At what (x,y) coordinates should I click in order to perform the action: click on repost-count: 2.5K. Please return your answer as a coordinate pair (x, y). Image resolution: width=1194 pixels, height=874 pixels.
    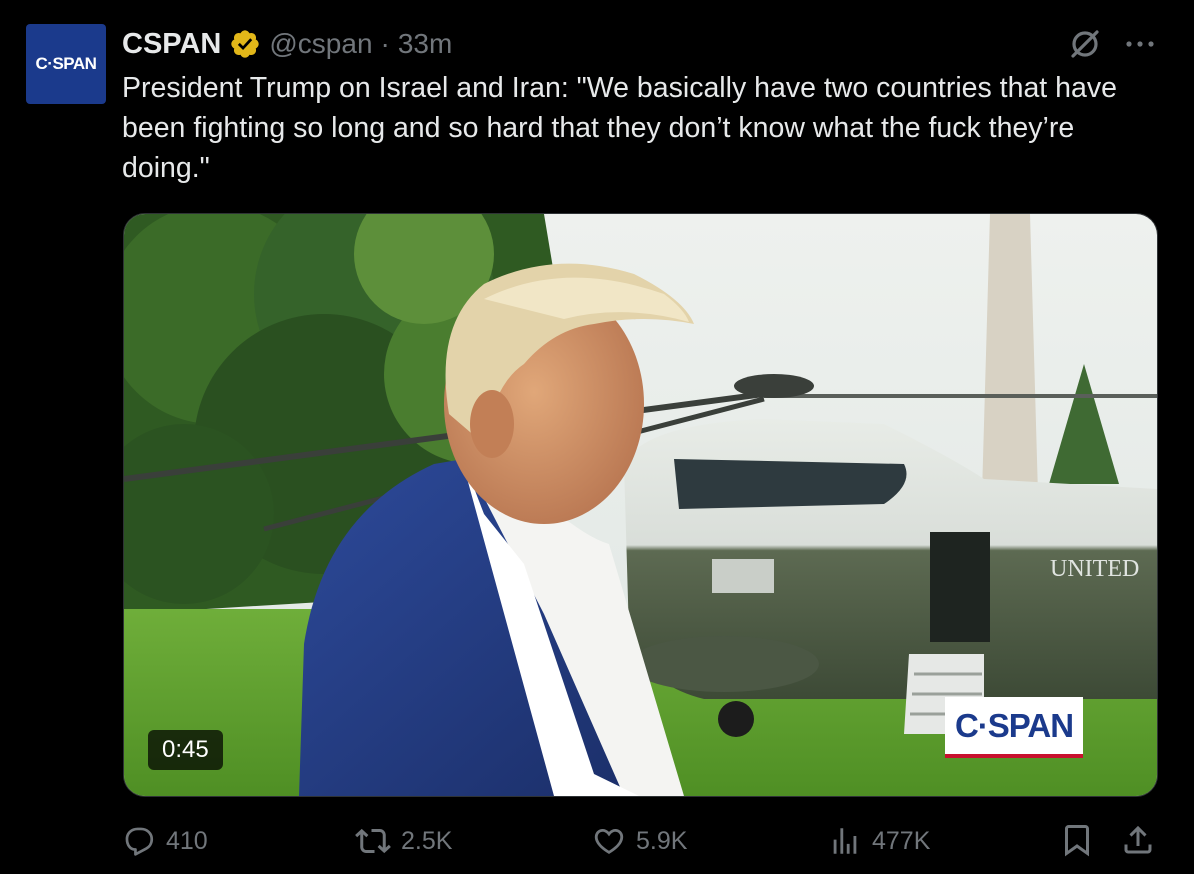
    Looking at the image, I should click on (427, 840).